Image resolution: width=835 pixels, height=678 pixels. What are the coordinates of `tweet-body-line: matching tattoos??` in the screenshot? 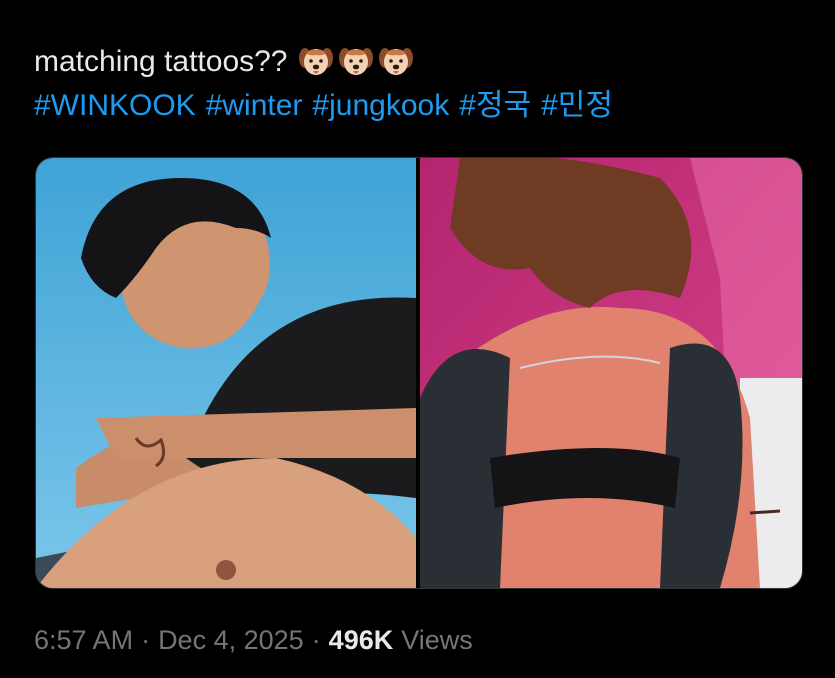 It's located at (424, 62).